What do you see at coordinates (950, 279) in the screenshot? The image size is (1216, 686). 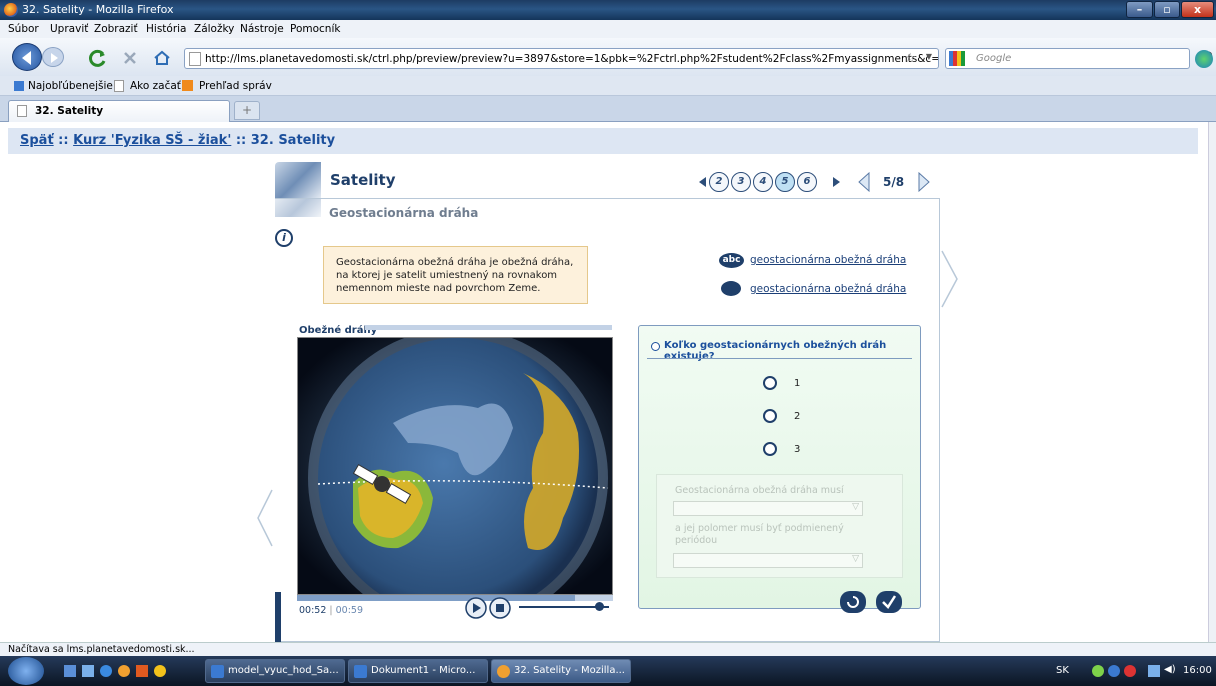 I see `next-slide-arrow-icon` at bounding box center [950, 279].